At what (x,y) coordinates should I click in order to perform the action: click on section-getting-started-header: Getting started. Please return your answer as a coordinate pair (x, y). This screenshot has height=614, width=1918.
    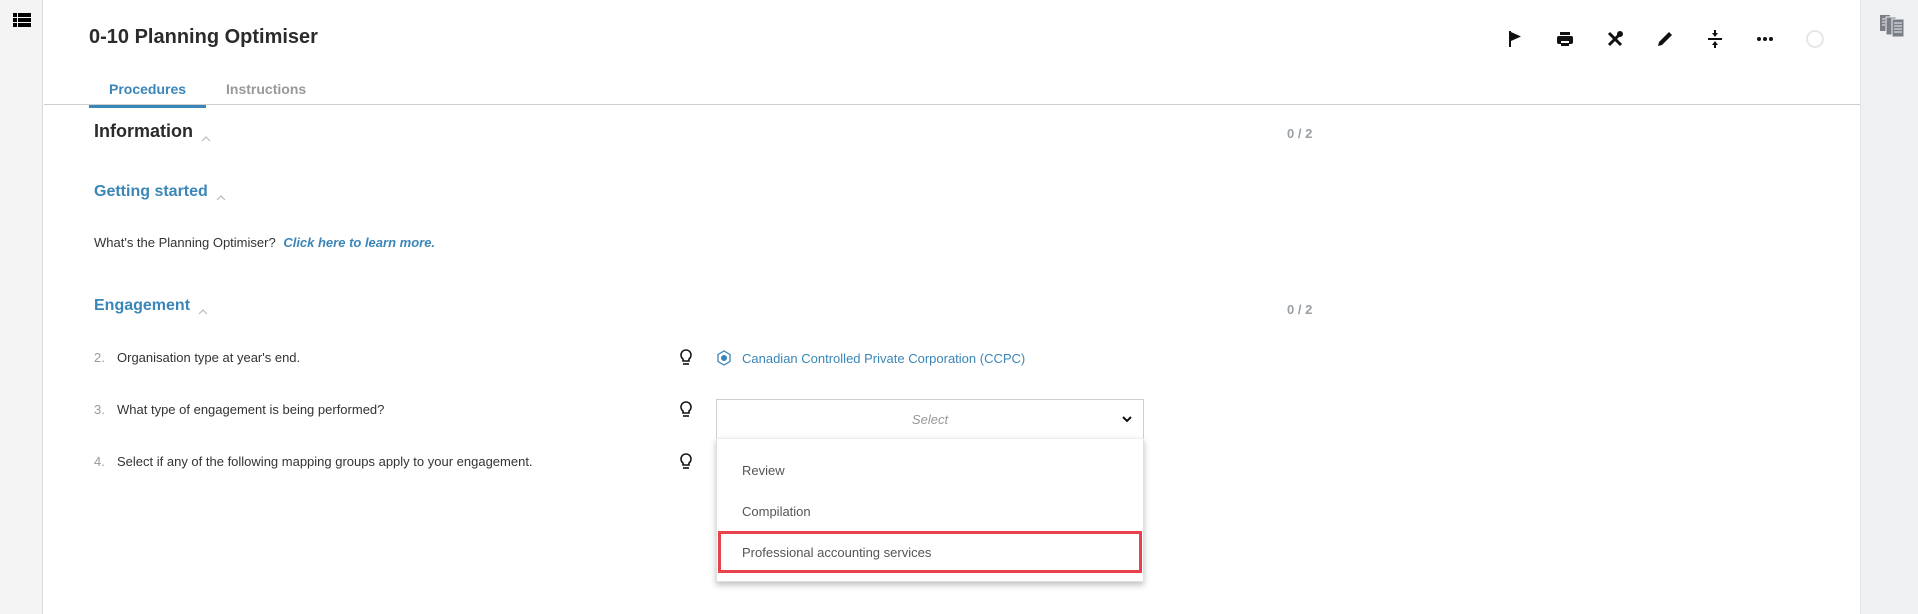
    Looking at the image, I should click on (160, 192).